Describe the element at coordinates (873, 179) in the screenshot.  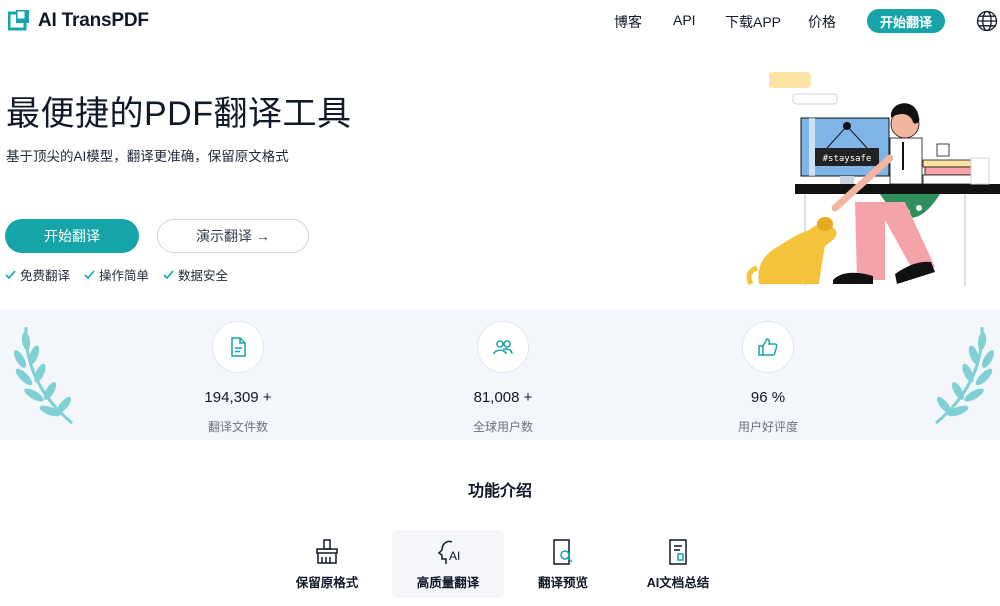
I see `hero-illustration: #staysafe` at that location.